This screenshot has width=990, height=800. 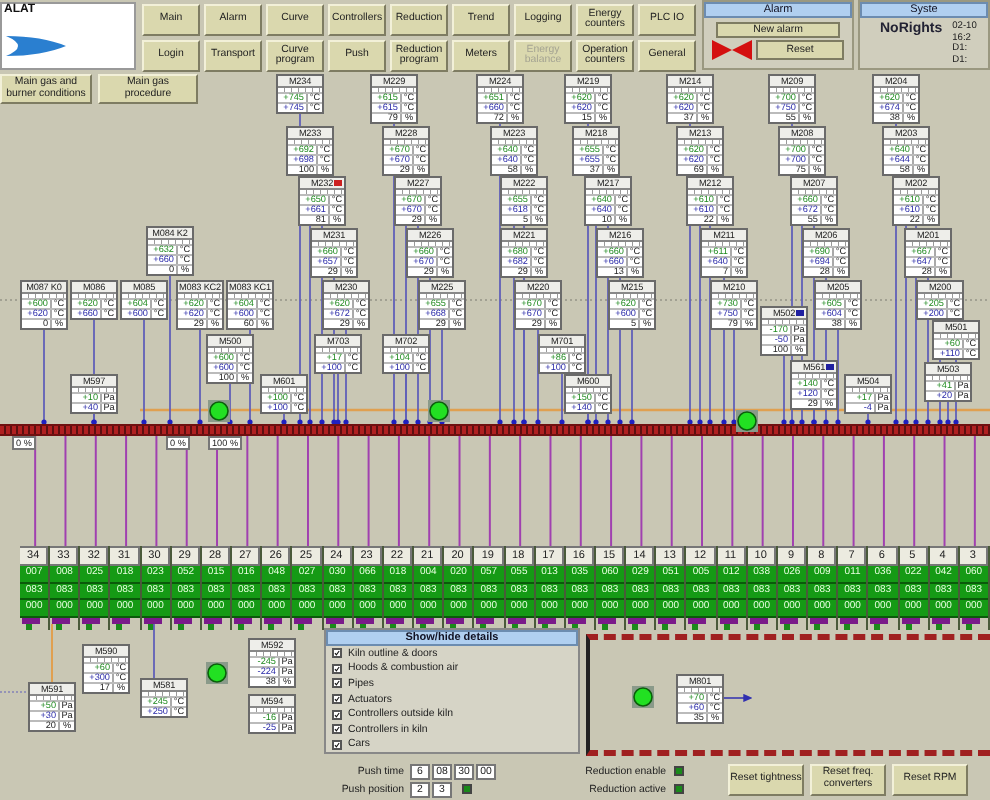 What do you see at coordinates (738, 698) in the screenshot?
I see `arrow-icon` at bounding box center [738, 698].